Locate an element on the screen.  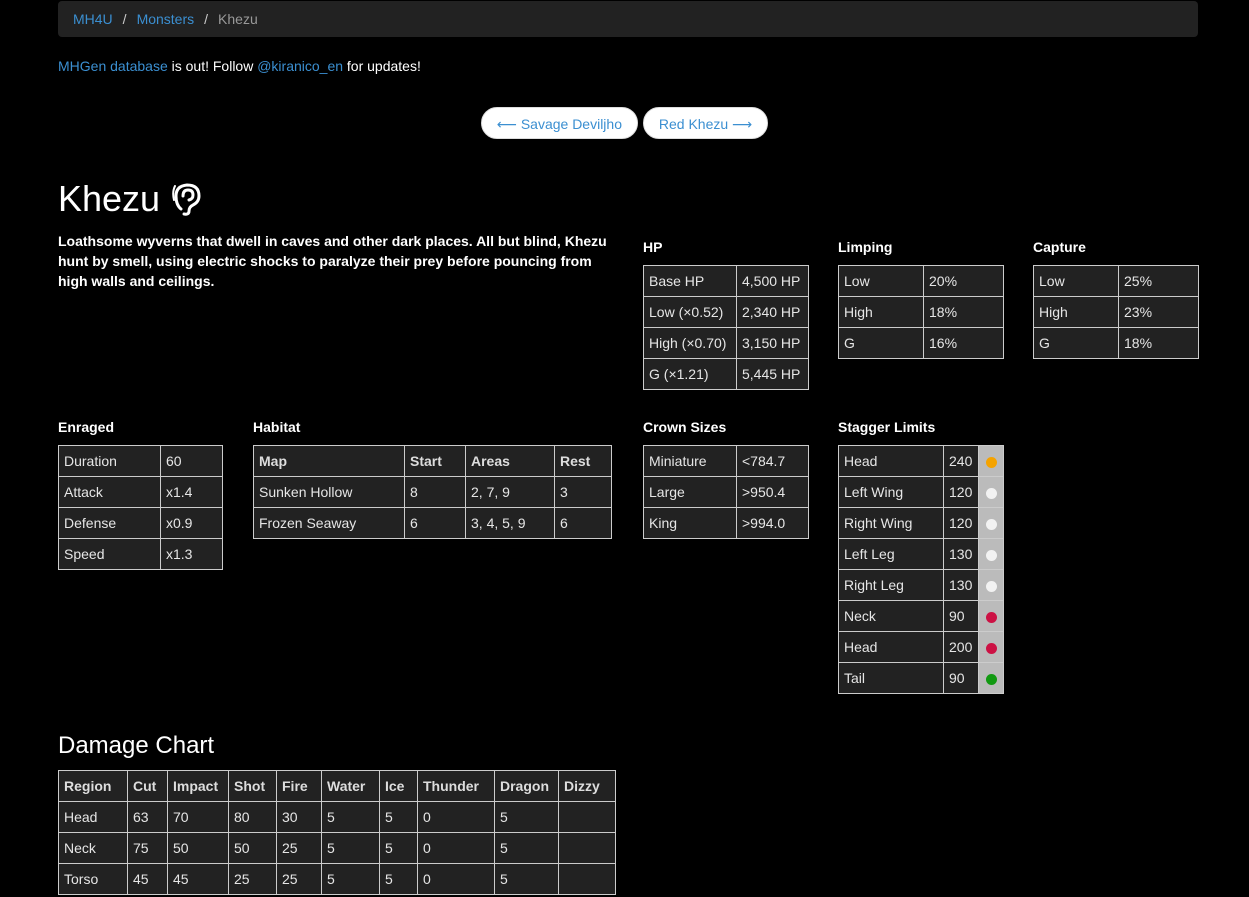
stagger-part: Tail is located at coordinates (891, 678).